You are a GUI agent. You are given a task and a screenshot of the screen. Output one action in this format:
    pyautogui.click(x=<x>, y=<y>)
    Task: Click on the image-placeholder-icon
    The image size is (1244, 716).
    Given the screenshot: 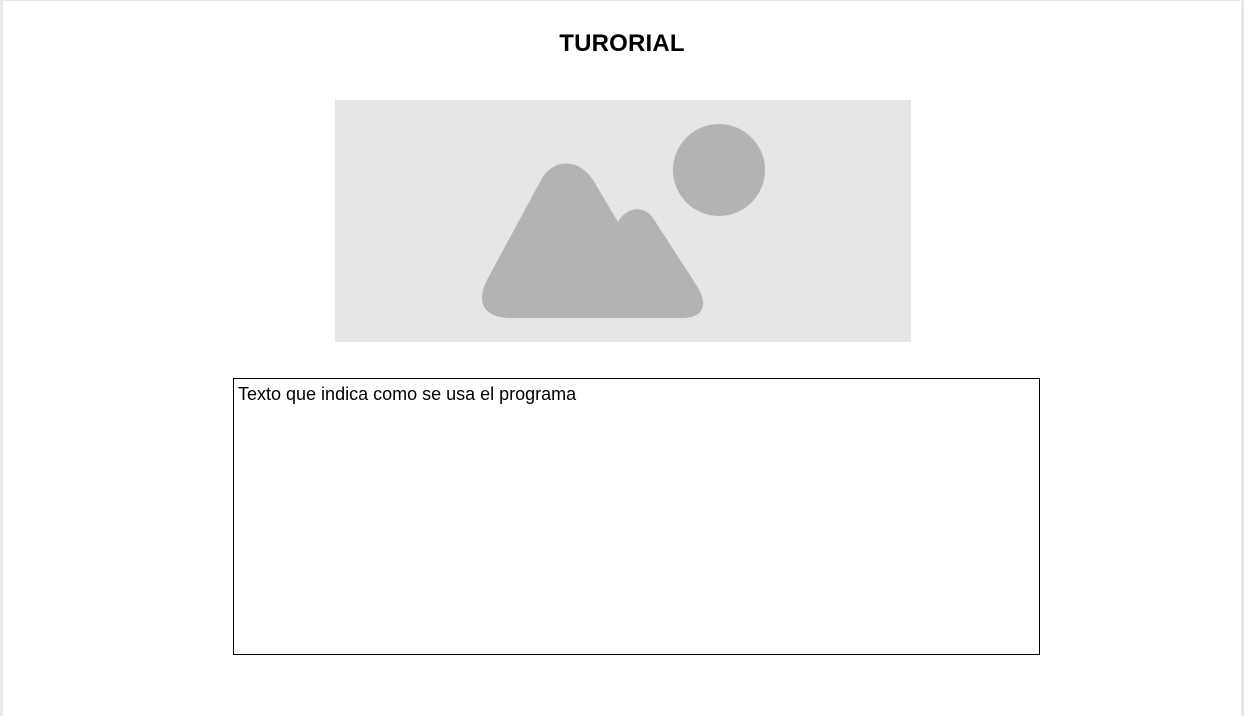 What is the action you would take?
    pyautogui.click(x=623, y=221)
    